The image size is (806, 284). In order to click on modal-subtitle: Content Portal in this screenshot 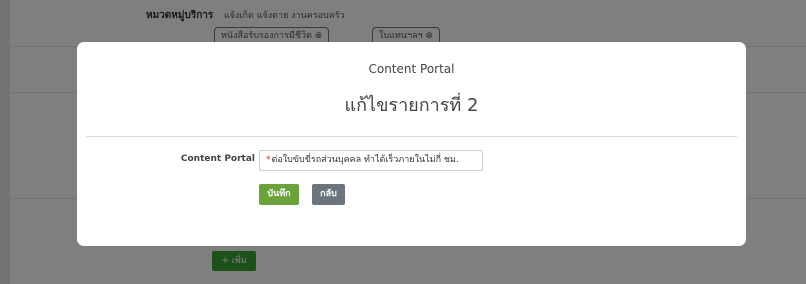, I will do `click(411, 69)`.